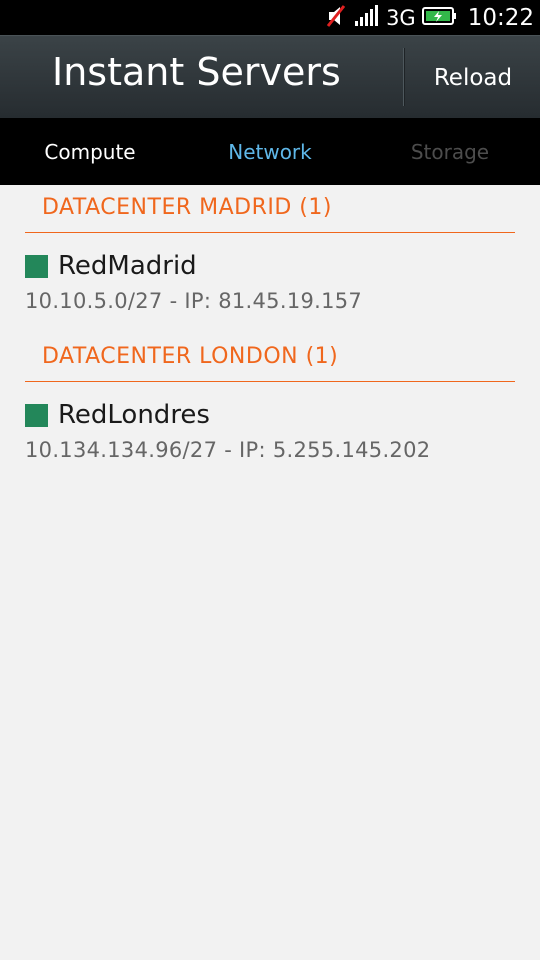  Describe the element at coordinates (270, 209) in the screenshot. I see `section-header-madrid: DATACENTER MADRID (1)` at that location.